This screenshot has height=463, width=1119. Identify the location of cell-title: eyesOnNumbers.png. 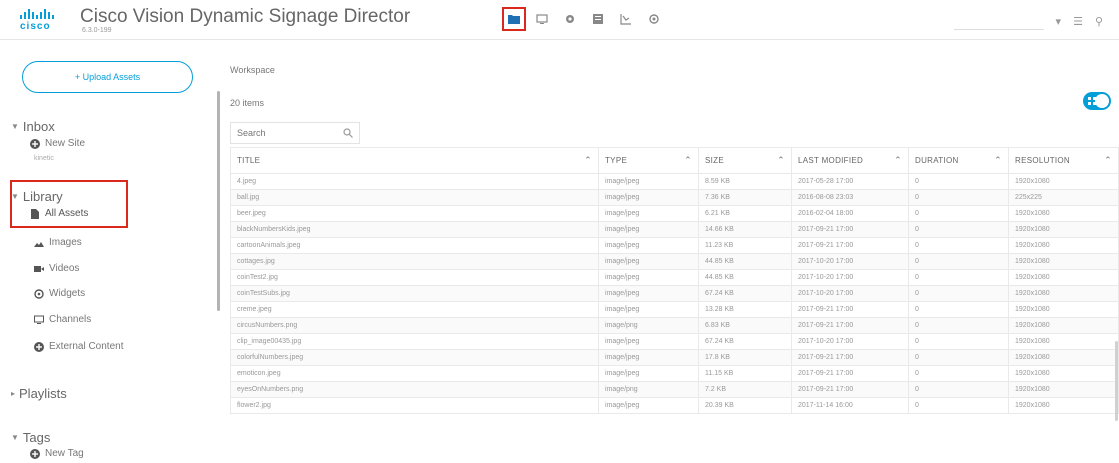
(414, 389).